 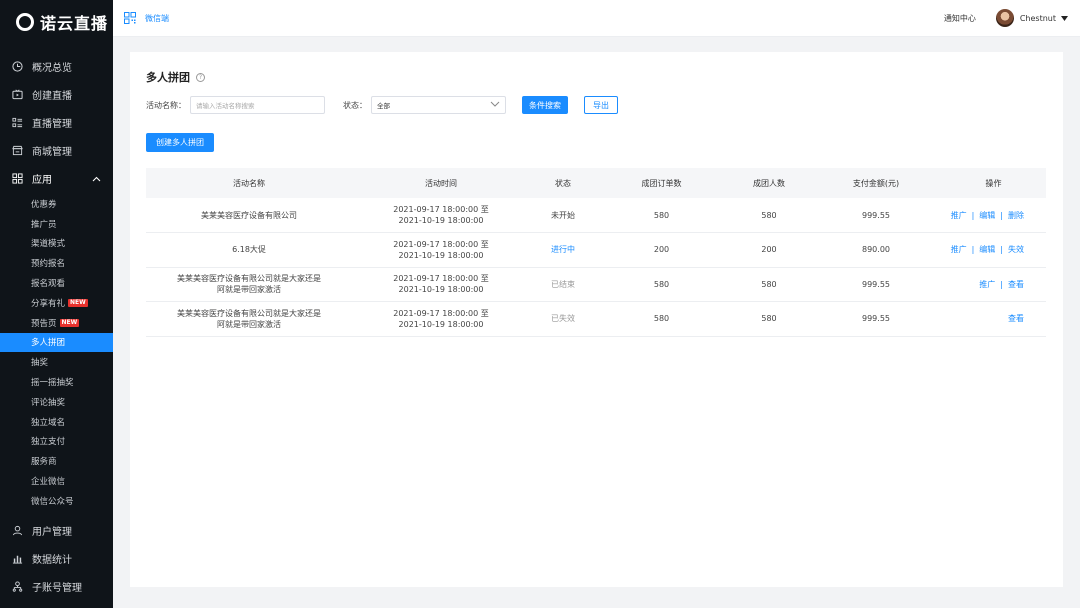 What do you see at coordinates (56, 303) in the screenshot?
I see `sidebar-subitem-share-gift: 分享有礼 NEW` at bounding box center [56, 303].